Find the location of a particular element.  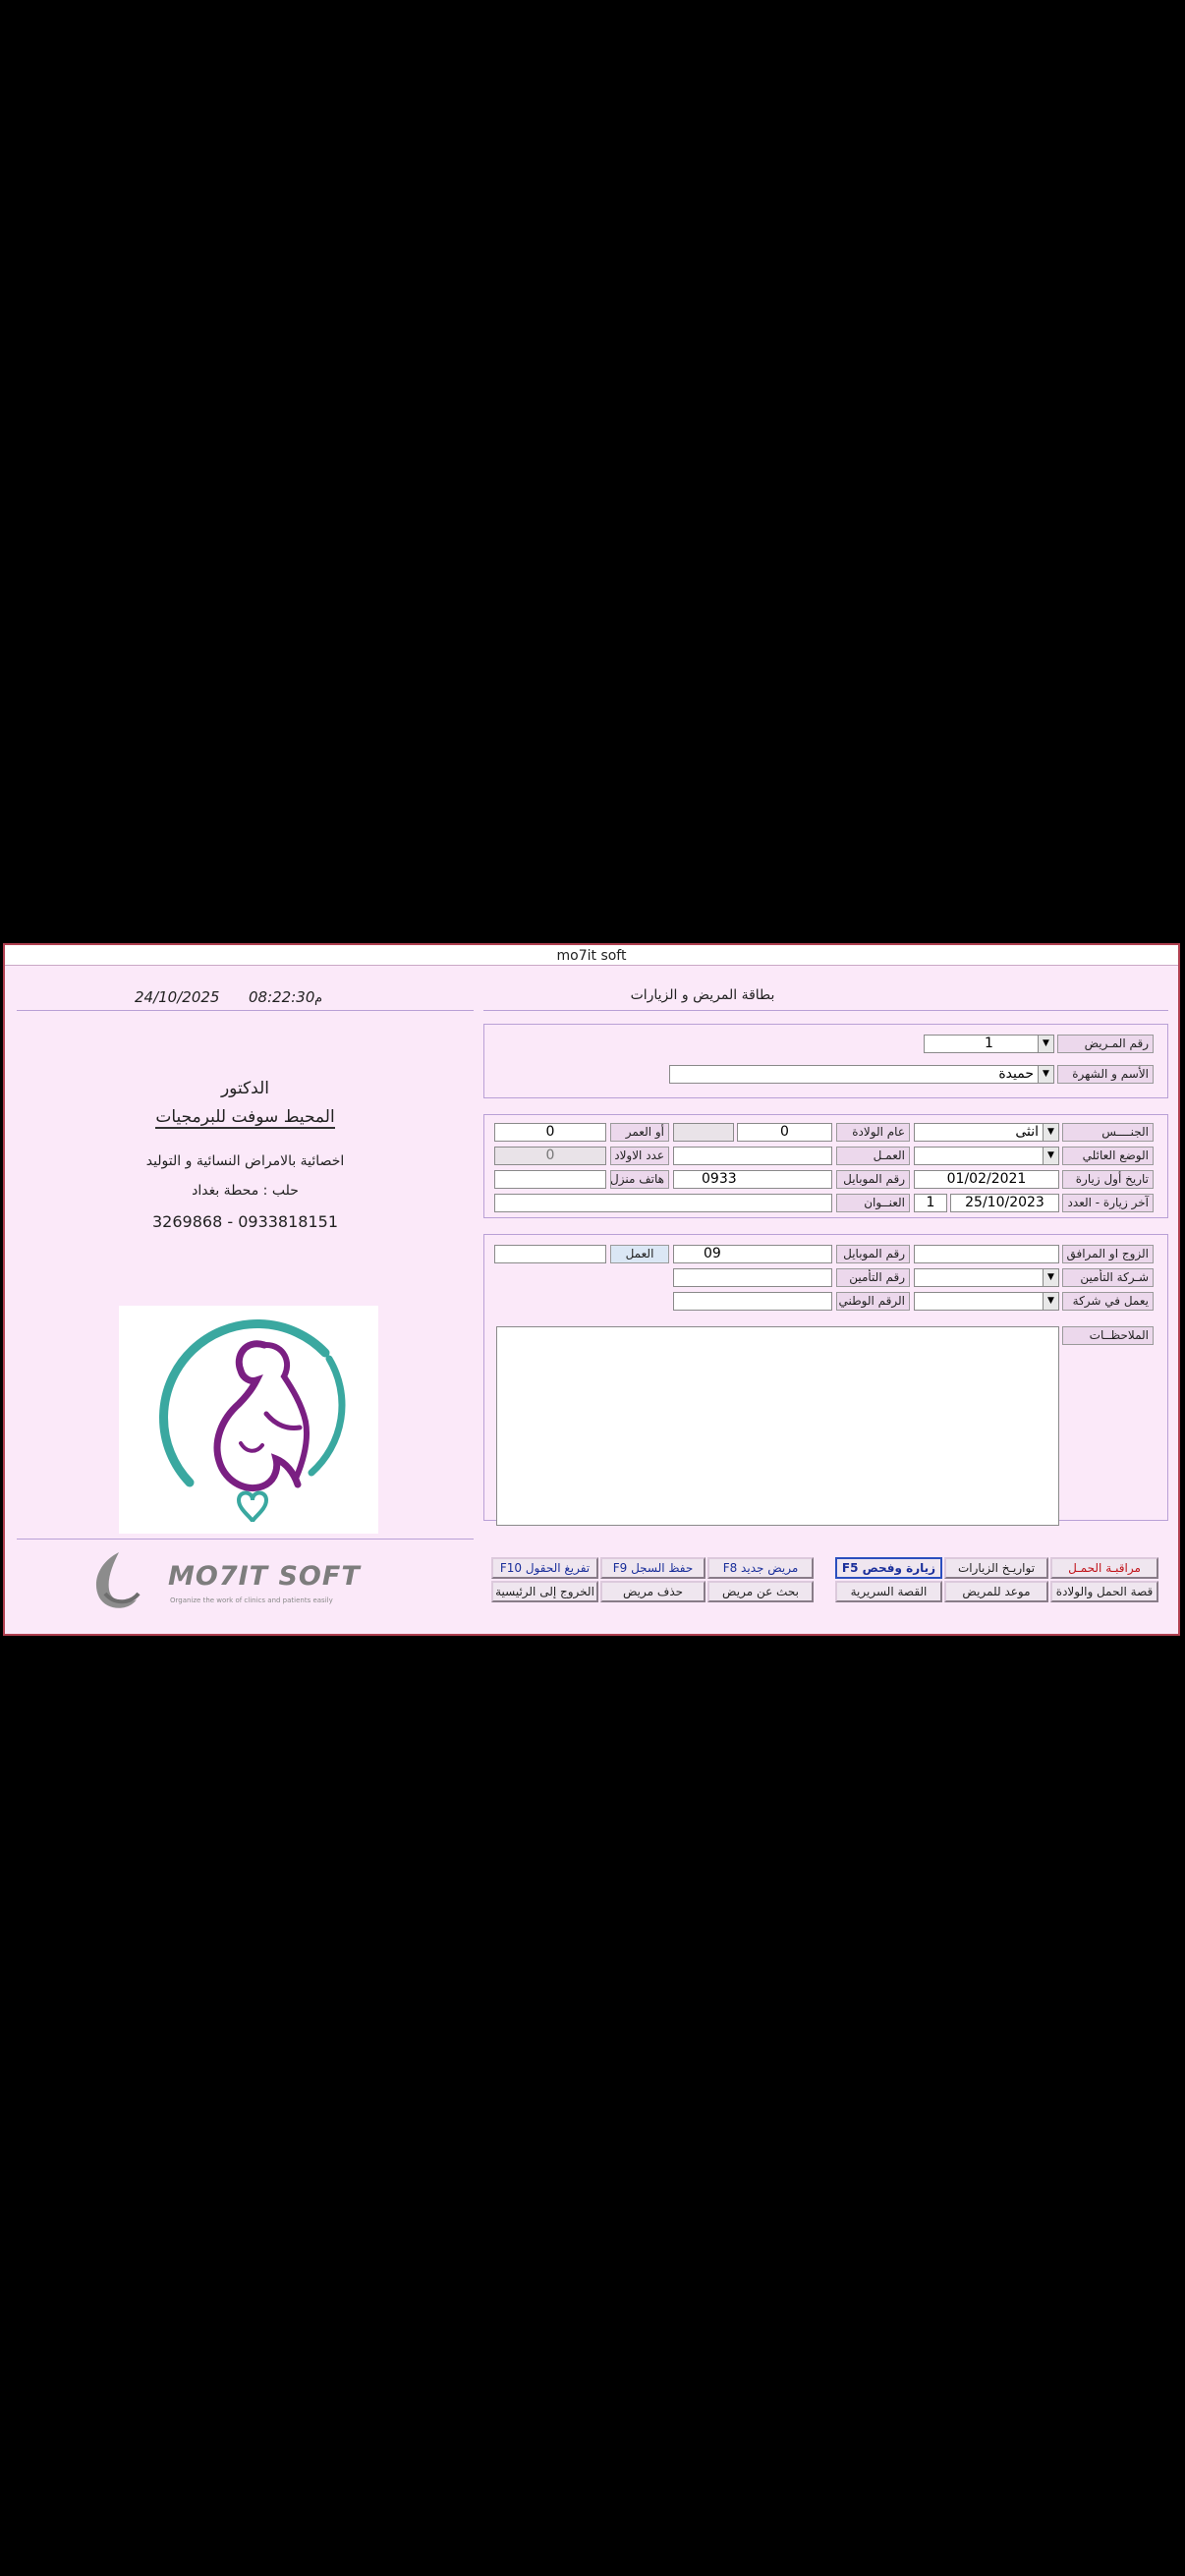

patient-number-value: 1 is located at coordinates (989, 1043).